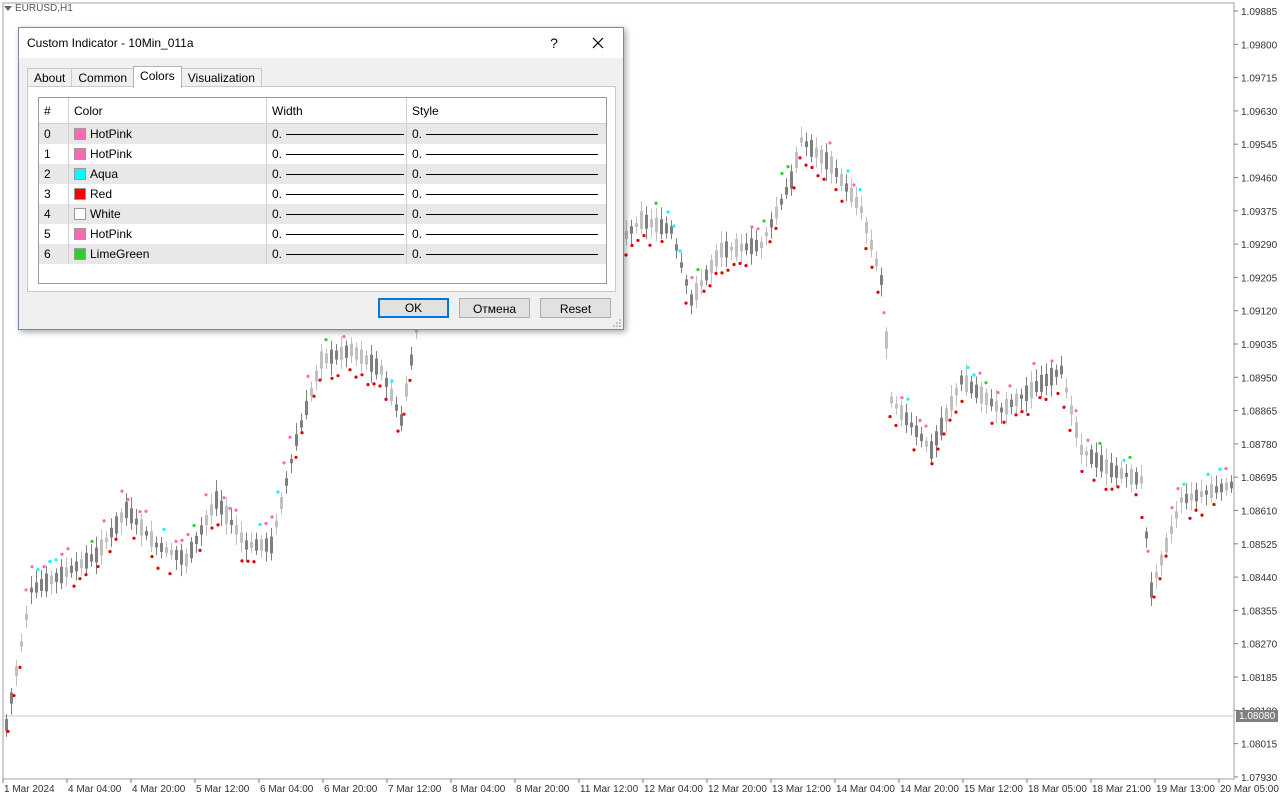 This screenshot has height=800, width=1280. I want to click on table-row: 5 HotPink 0. 0., so click(322, 234).